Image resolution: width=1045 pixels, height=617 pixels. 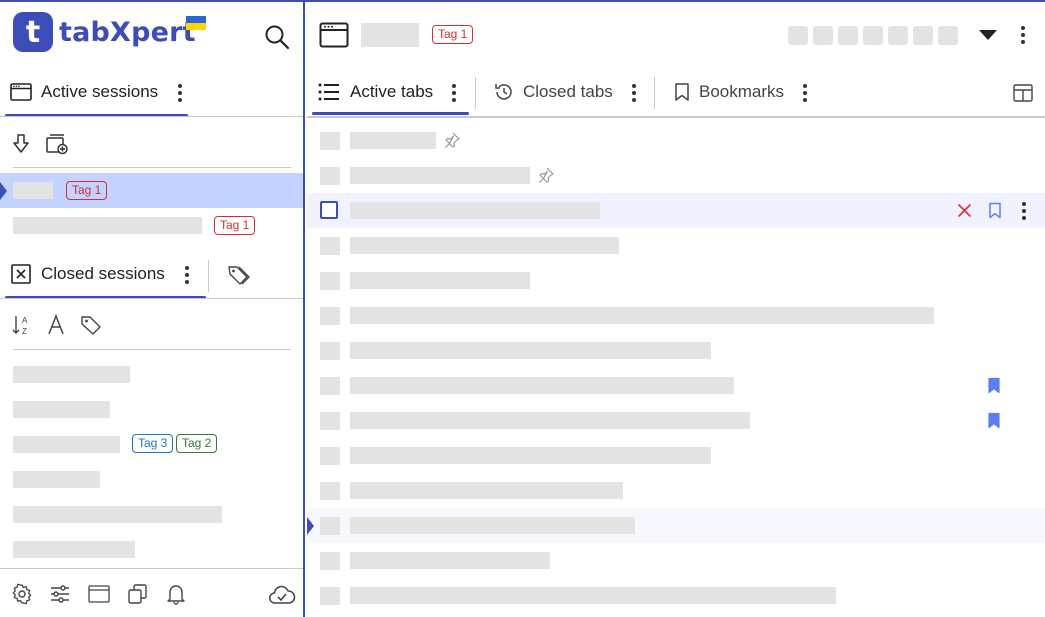 I want to click on font-icon, so click(x=56, y=324).